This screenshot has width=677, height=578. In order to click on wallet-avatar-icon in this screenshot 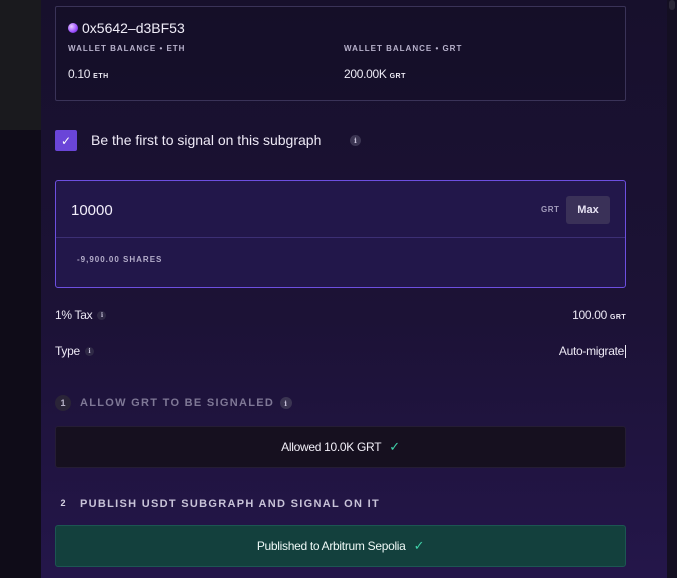, I will do `click(73, 28)`.